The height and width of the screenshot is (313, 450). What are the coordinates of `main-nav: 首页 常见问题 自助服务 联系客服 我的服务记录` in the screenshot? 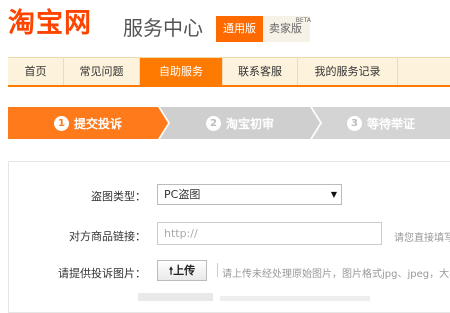 It's located at (229, 72).